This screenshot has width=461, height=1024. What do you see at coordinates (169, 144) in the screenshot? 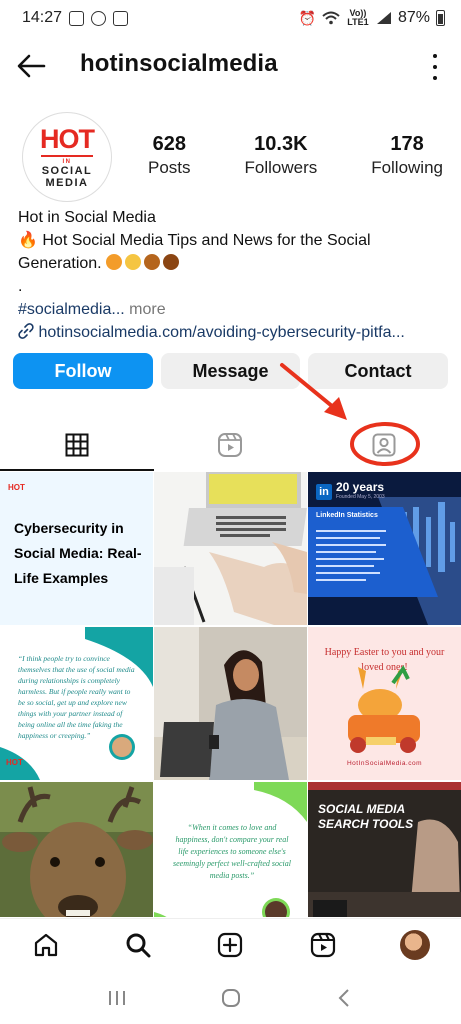
I see `stat-value: 628` at bounding box center [169, 144].